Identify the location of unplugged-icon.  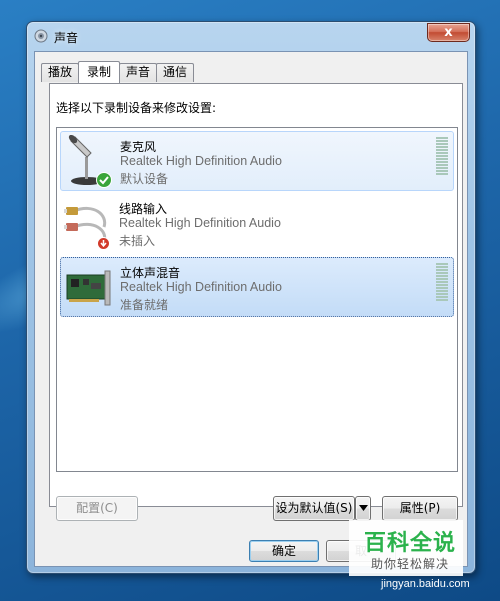
(103, 243).